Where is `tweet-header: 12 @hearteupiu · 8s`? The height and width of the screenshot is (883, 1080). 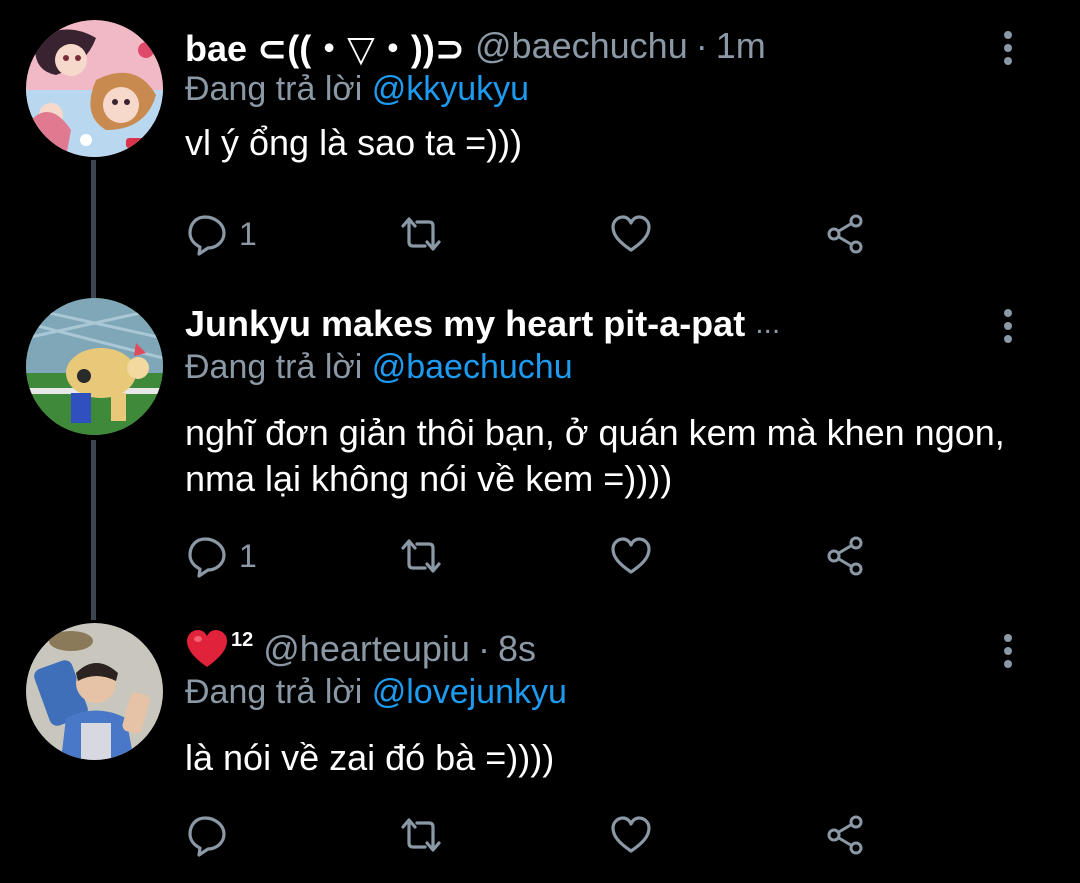
tweet-header: 12 @hearteupiu · 8s is located at coordinates (360, 649).